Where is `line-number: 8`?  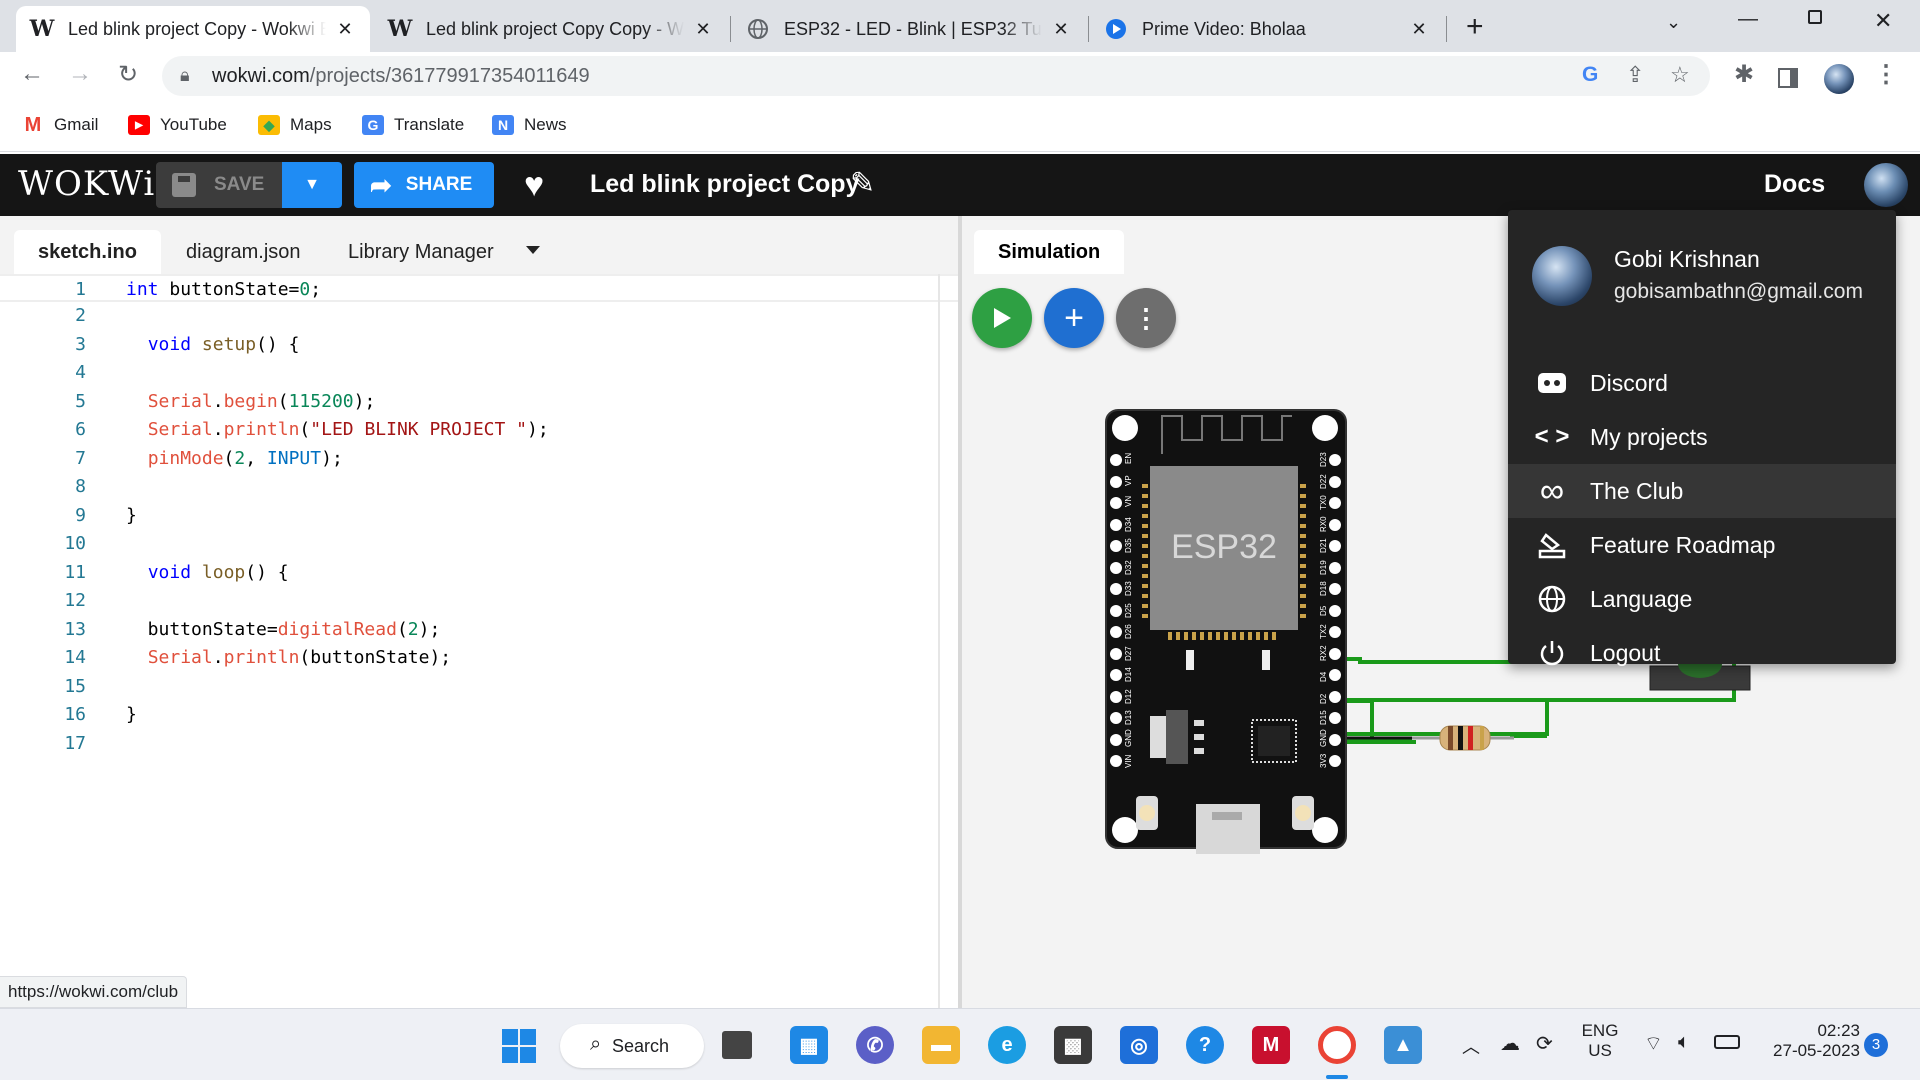
line-number: 8 is located at coordinates (80, 486).